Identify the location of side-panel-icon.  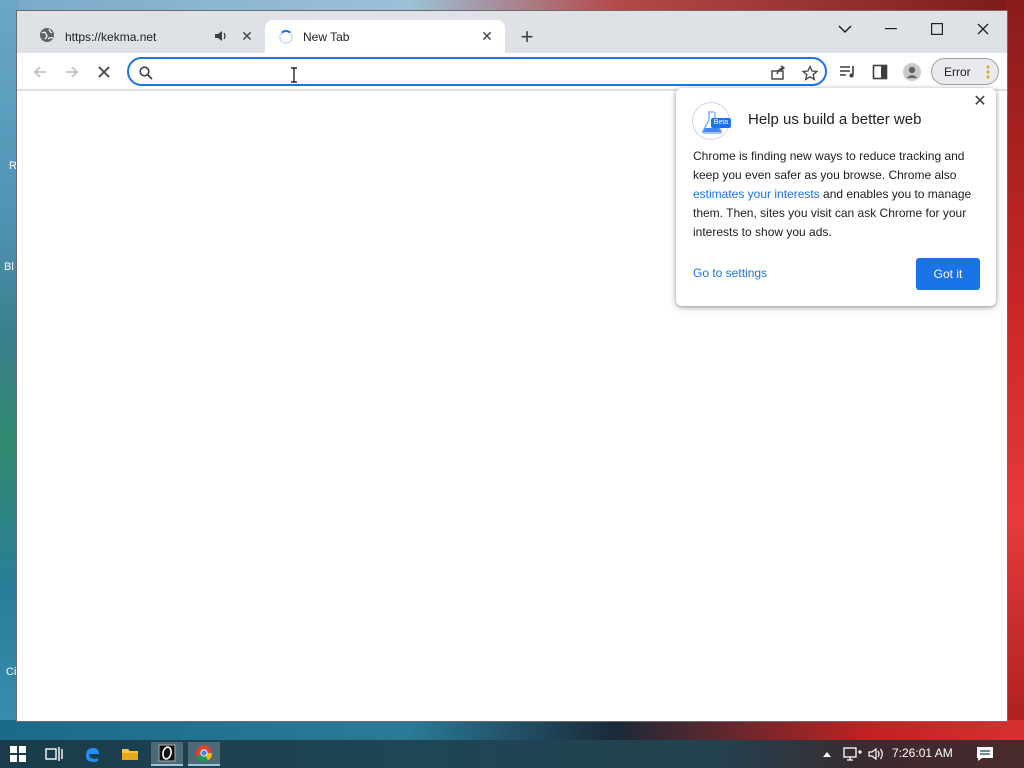
(880, 72).